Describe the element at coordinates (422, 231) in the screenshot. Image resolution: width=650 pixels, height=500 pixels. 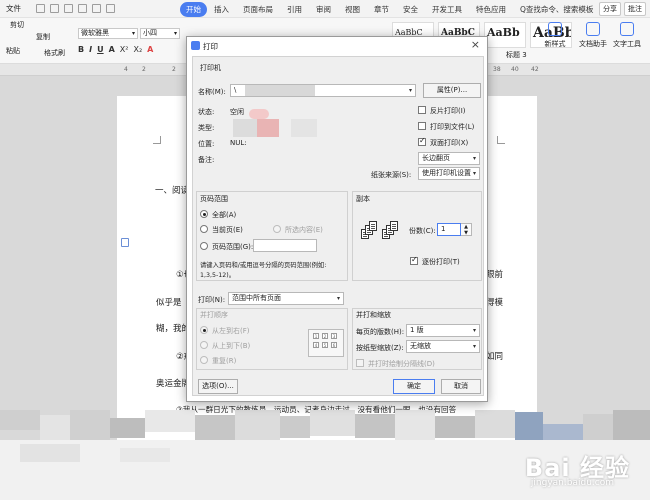
I see `copies-label: 份数(C):` at that location.